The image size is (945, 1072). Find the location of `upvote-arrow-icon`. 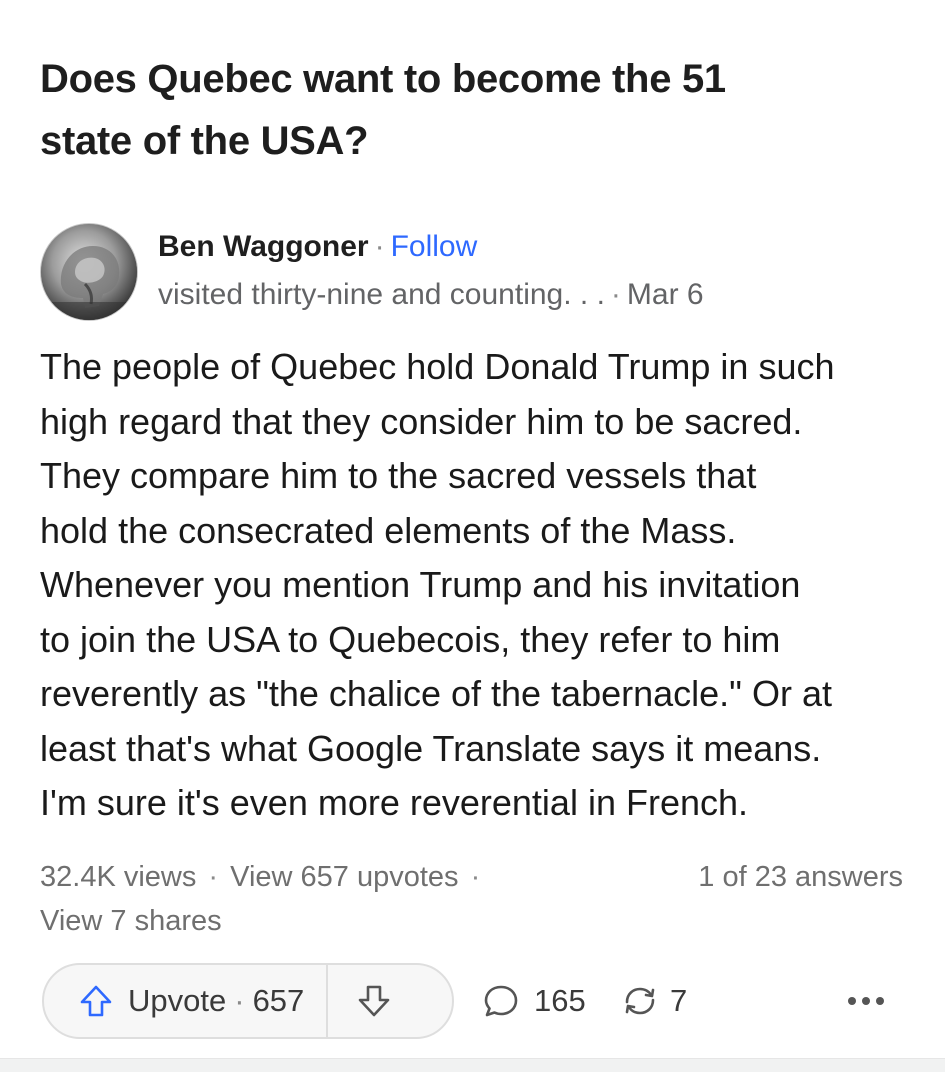

upvote-arrow-icon is located at coordinates (96, 1001).